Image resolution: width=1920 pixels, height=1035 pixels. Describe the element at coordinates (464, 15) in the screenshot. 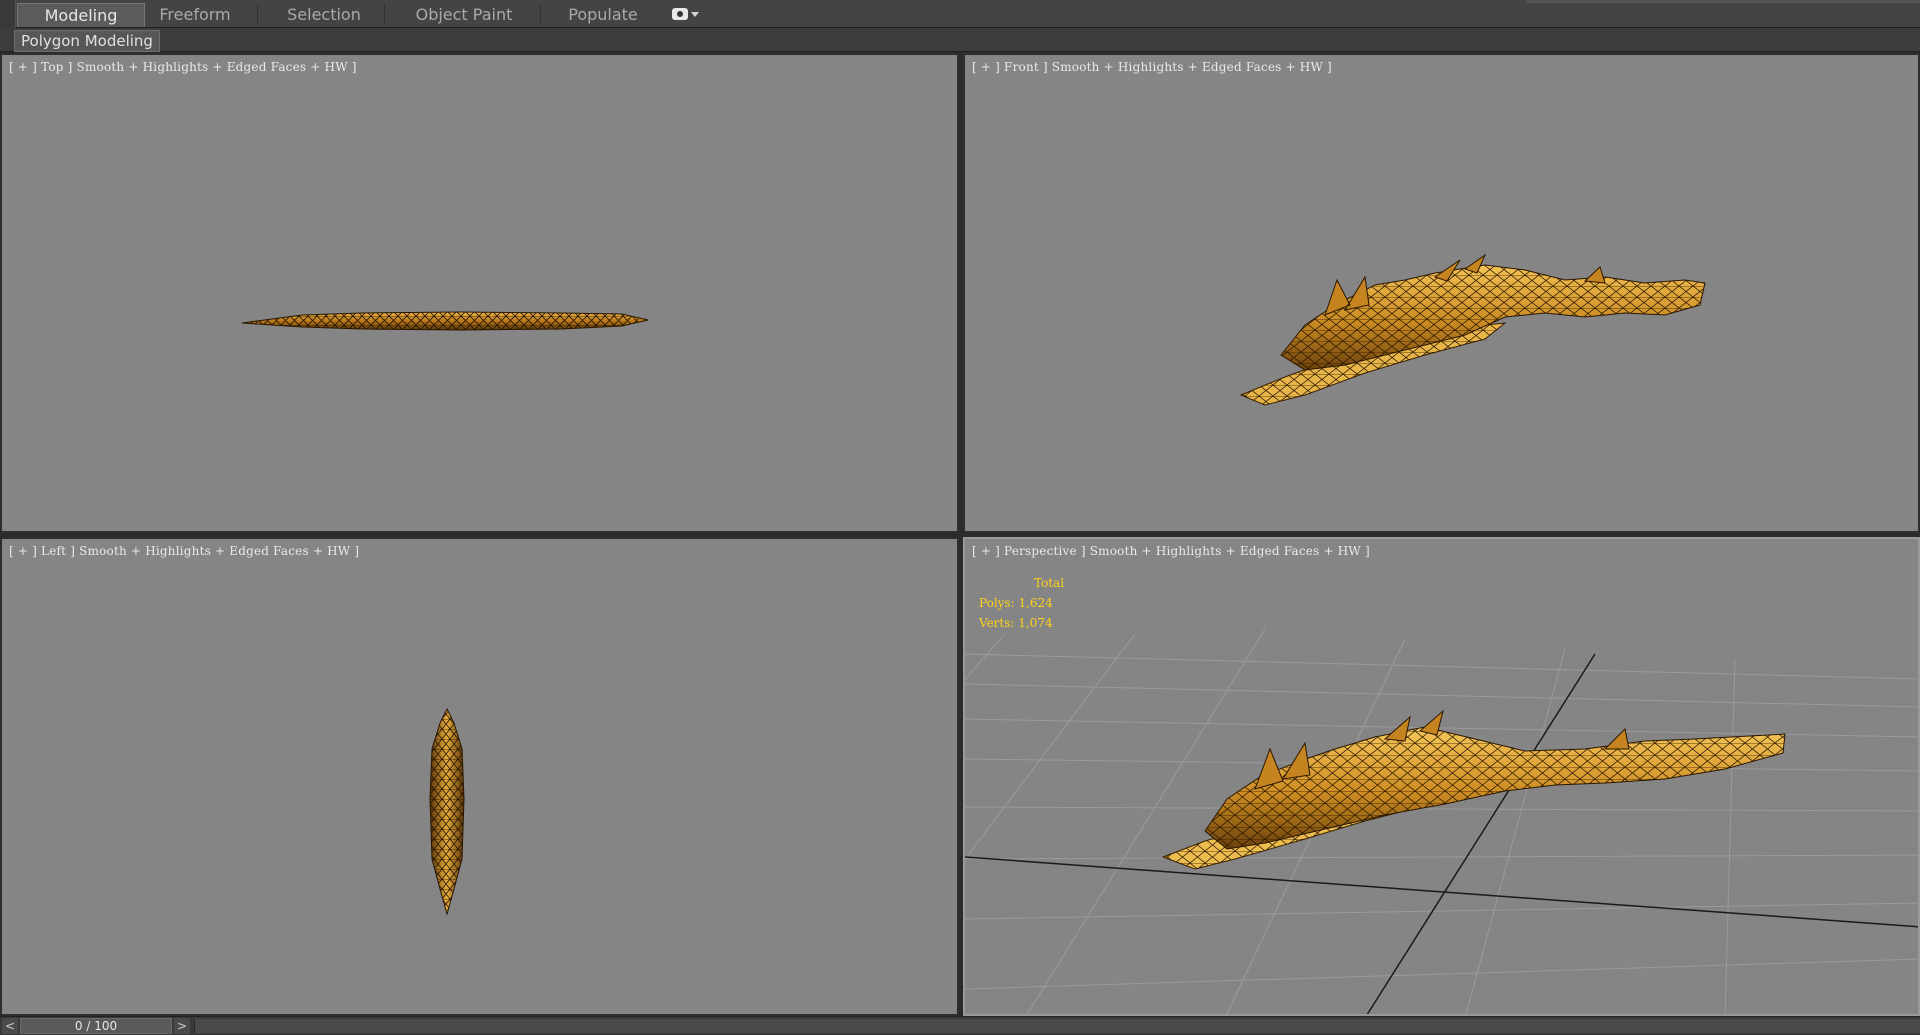

I see `tab-object-paint: Object Paint` at that location.